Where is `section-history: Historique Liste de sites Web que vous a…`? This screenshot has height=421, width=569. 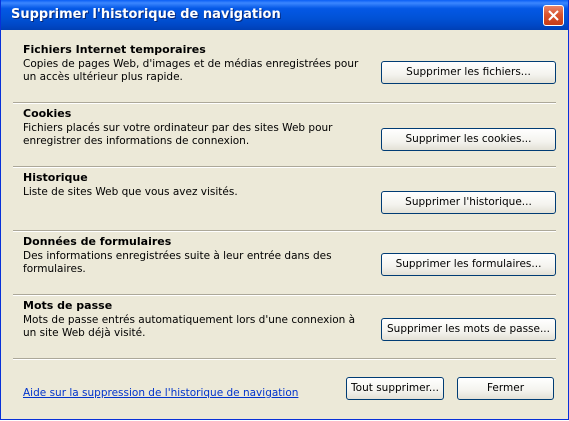 section-history: Historique Liste de sites Web que vous a… is located at coordinates (284, 200).